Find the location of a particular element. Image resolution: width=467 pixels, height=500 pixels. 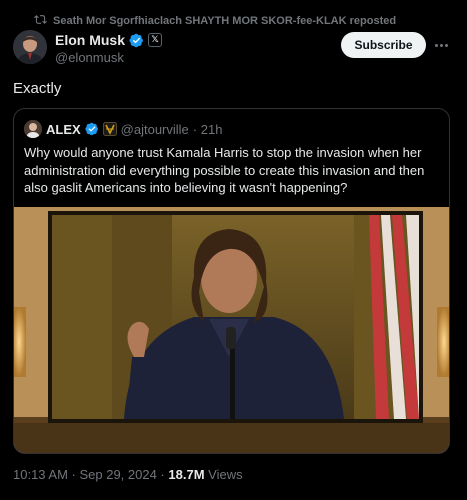

quoted-author-avatar is located at coordinates (33, 129).